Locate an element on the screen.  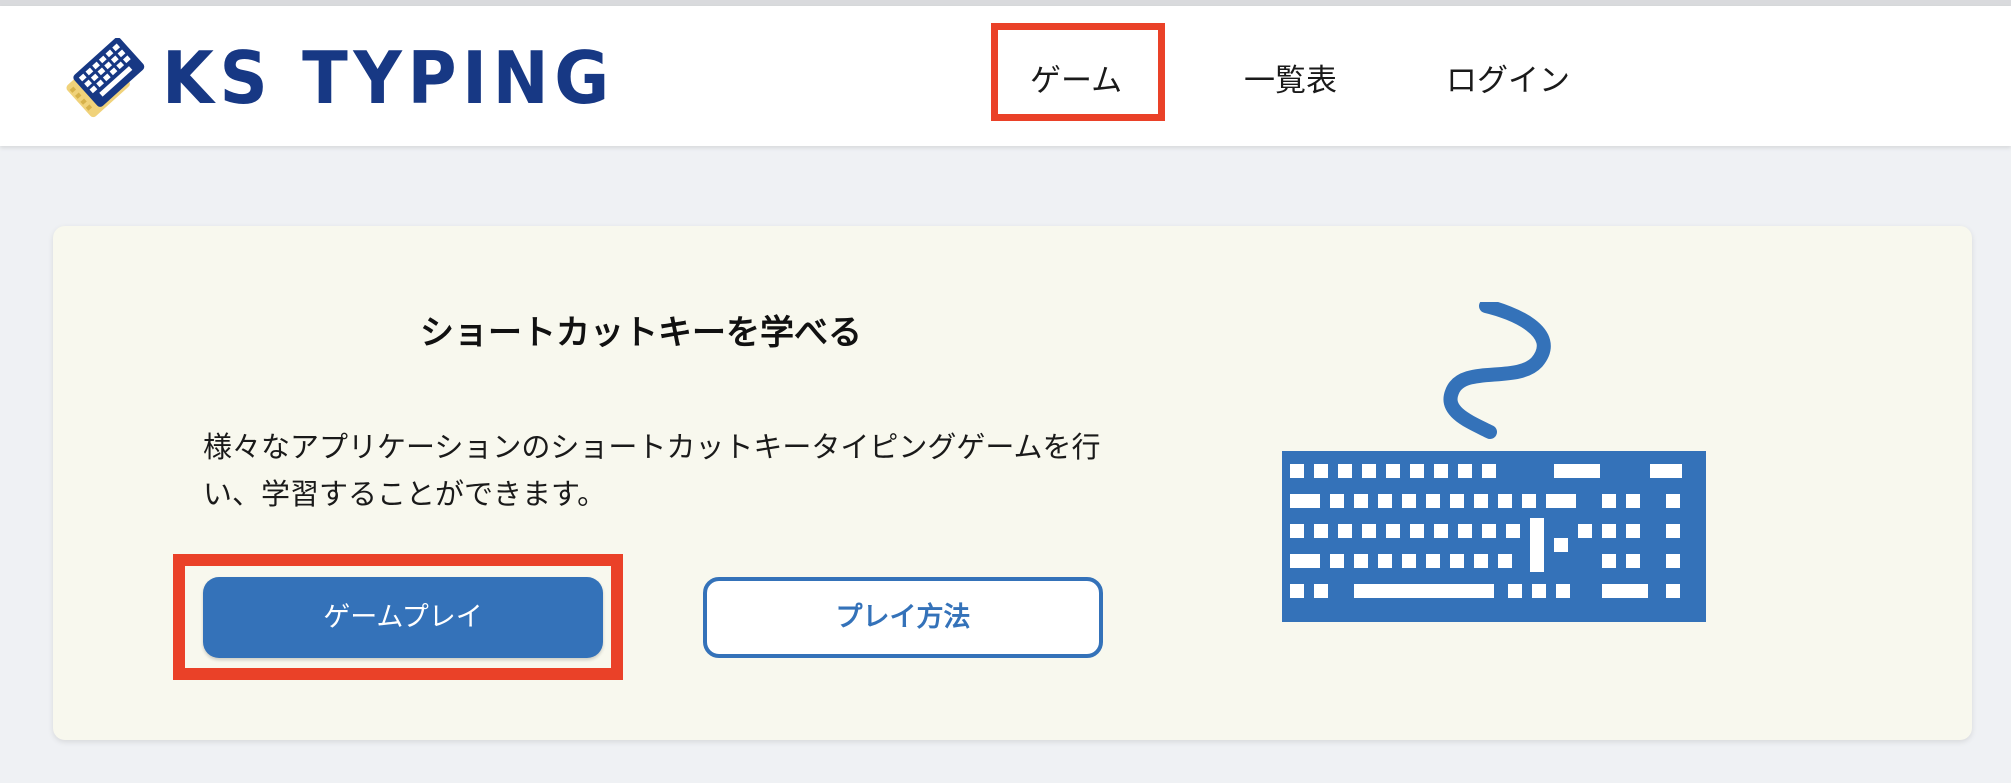
logo-text: KS TYPING is located at coordinates (388, 78).